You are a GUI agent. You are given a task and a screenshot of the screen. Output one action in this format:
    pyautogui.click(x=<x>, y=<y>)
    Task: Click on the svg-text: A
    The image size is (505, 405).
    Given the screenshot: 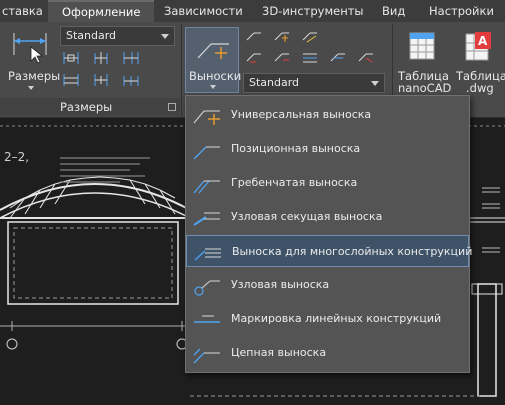 What is the action you would take?
    pyautogui.click(x=483, y=41)
    